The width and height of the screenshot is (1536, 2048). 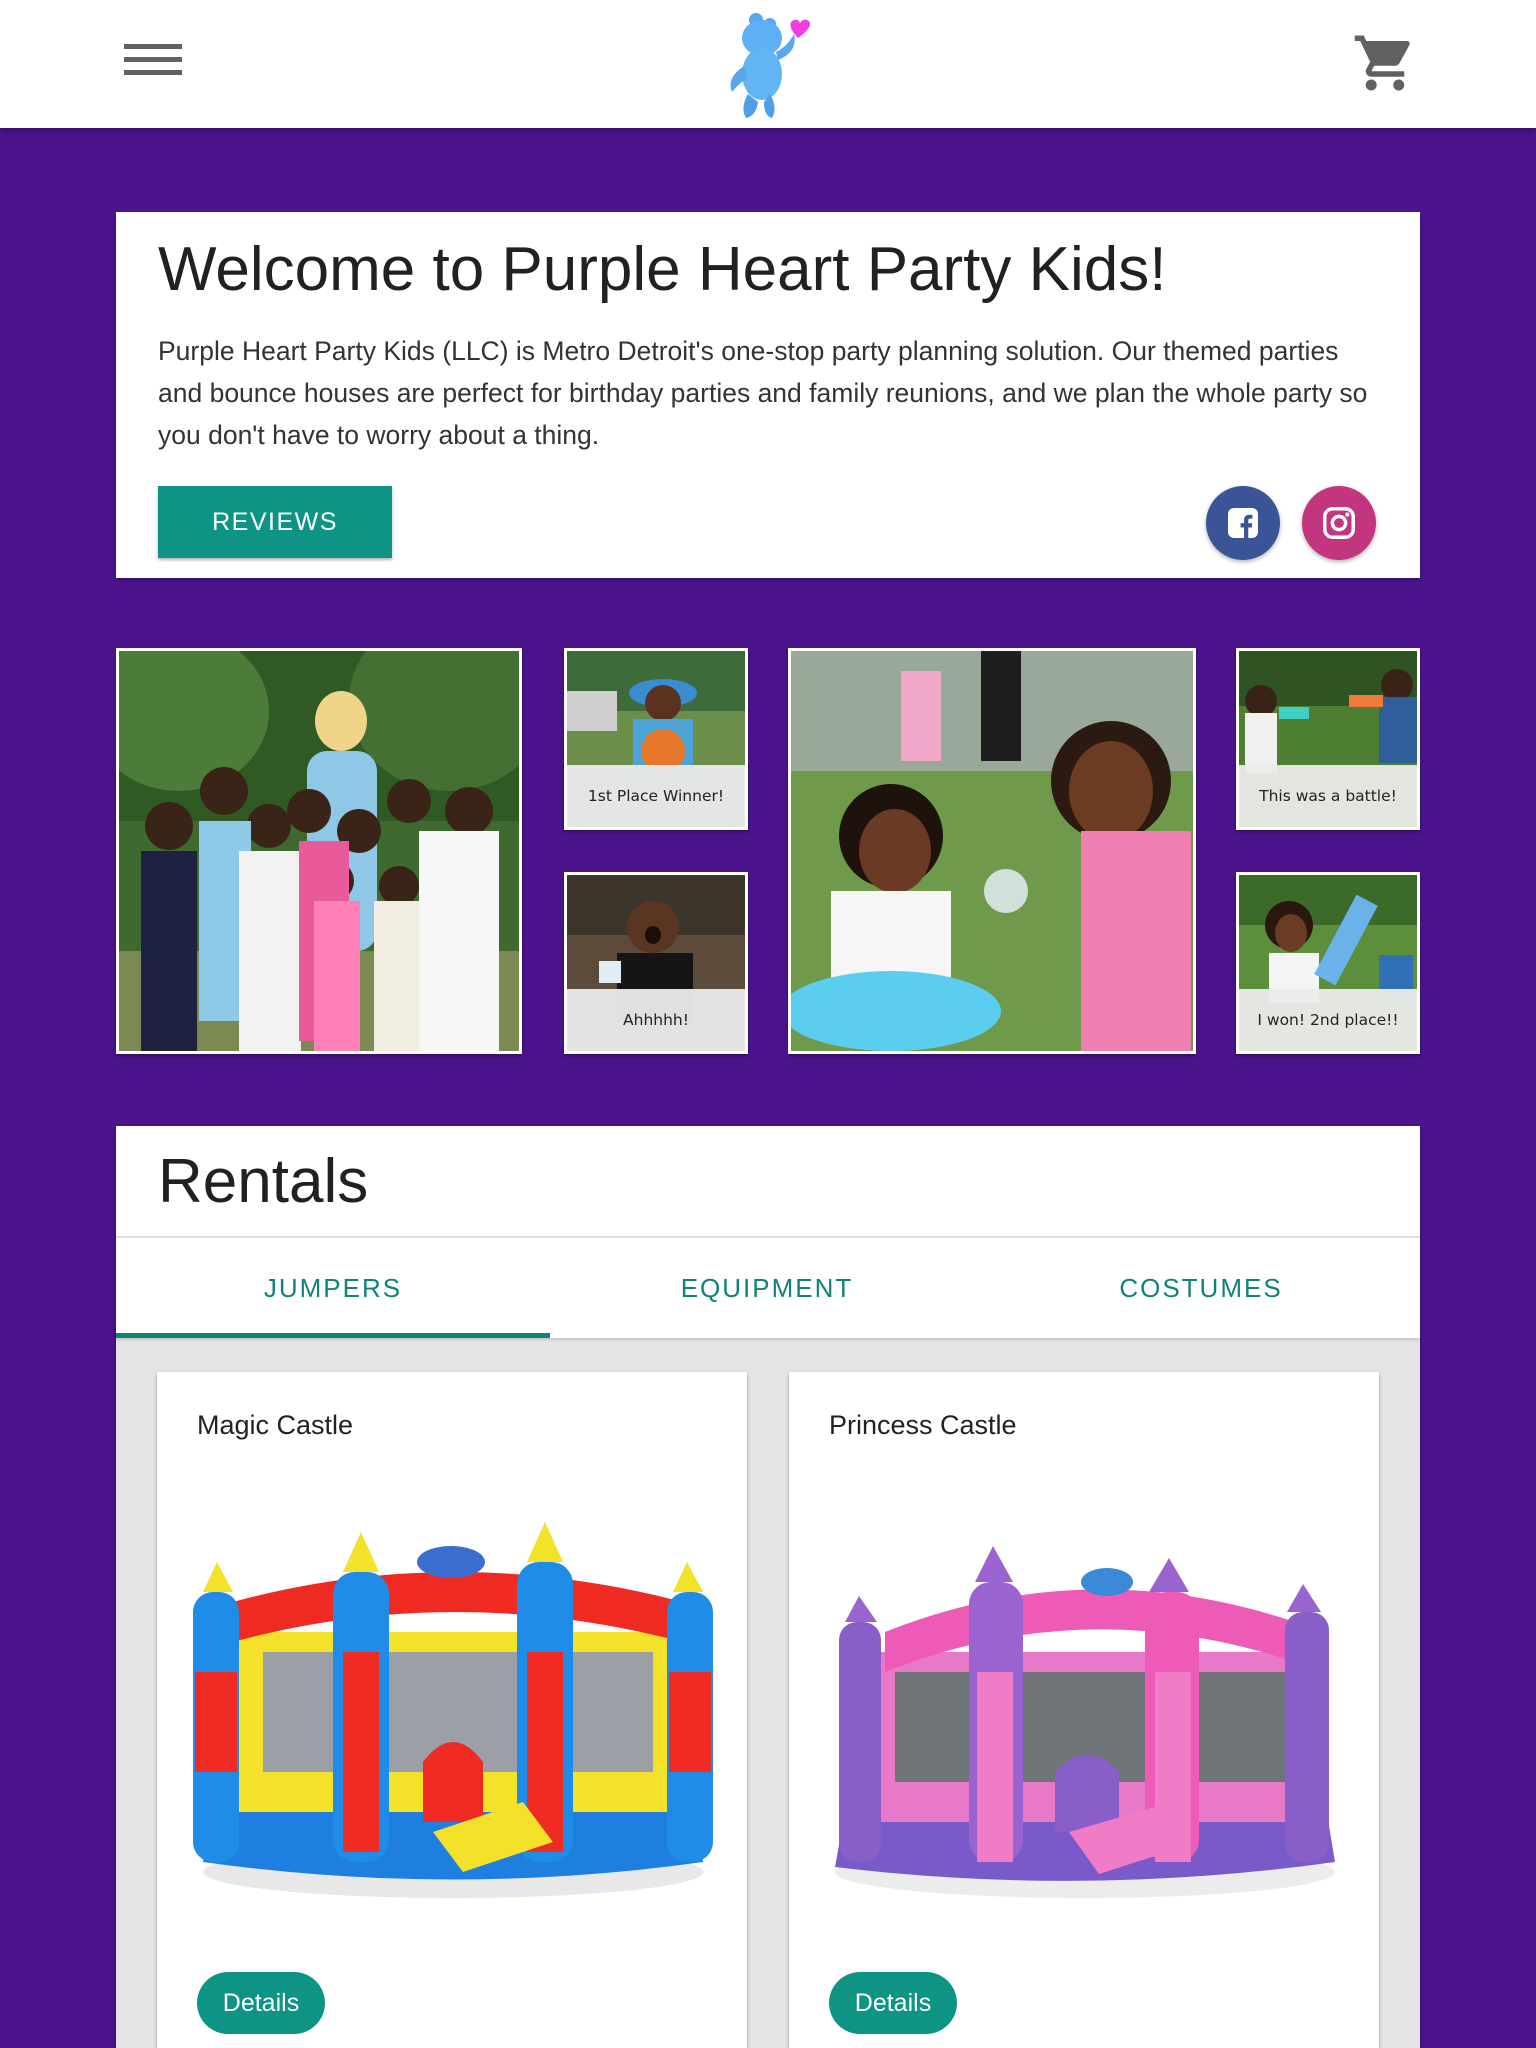 I want to click on tab-equipment: EQUIPMENT, so click(x=767, y=1288).